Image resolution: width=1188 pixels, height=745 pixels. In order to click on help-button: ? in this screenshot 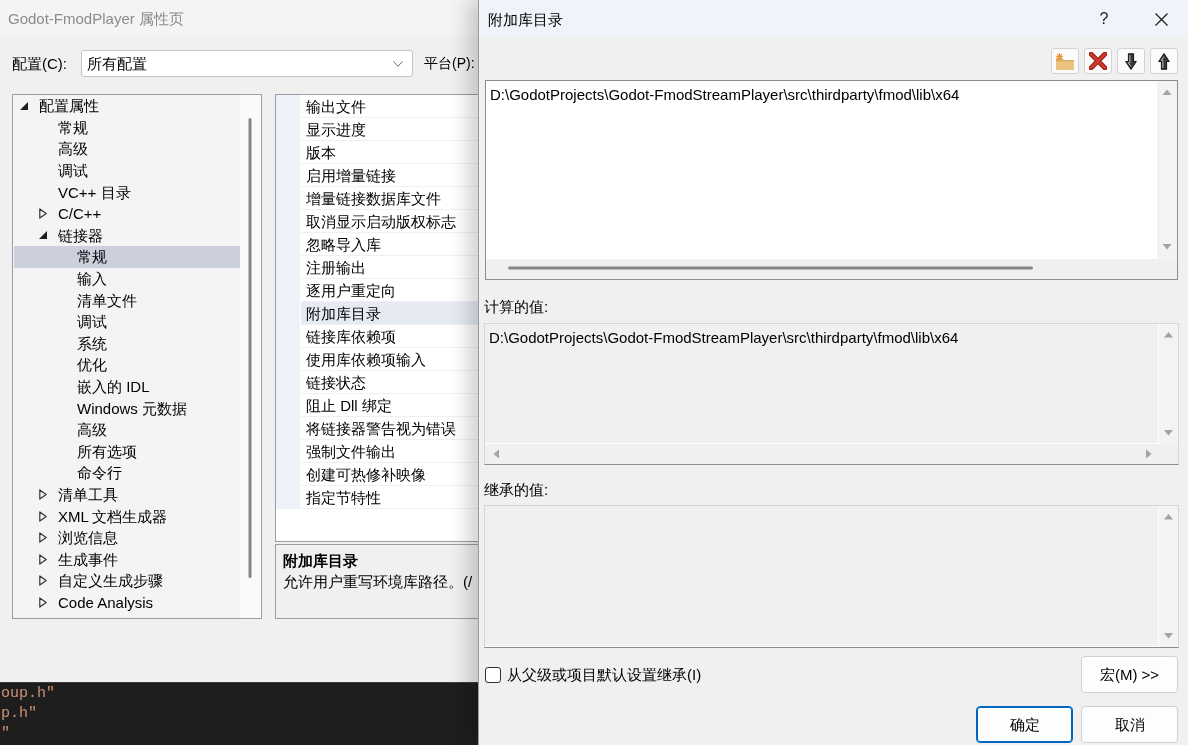, I will do `click(1104, 19)`.